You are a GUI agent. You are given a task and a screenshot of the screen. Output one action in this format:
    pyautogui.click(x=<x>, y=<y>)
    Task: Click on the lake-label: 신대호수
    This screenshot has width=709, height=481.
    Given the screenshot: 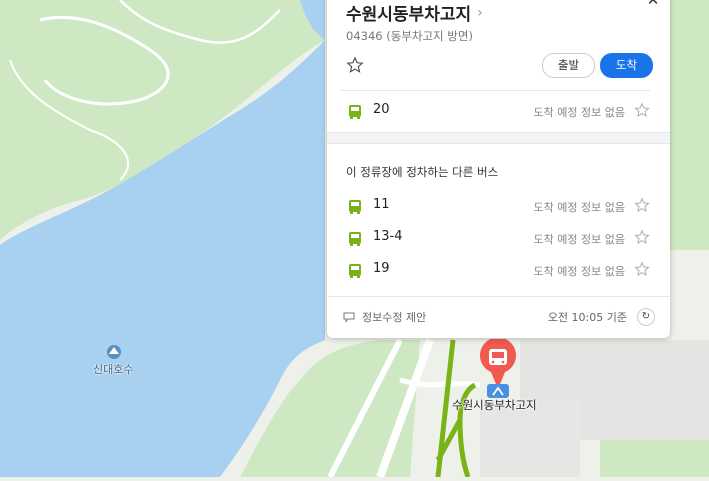 What is the action you would take?
    pyautogui.click(x=113, y=369)
    